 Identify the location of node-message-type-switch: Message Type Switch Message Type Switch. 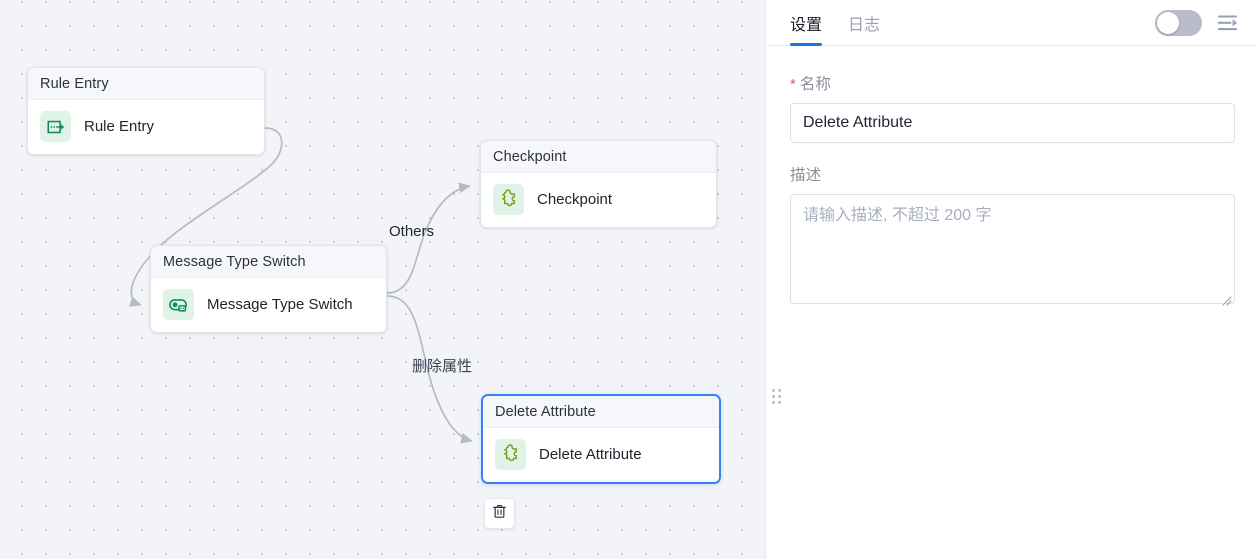
(268, 289).